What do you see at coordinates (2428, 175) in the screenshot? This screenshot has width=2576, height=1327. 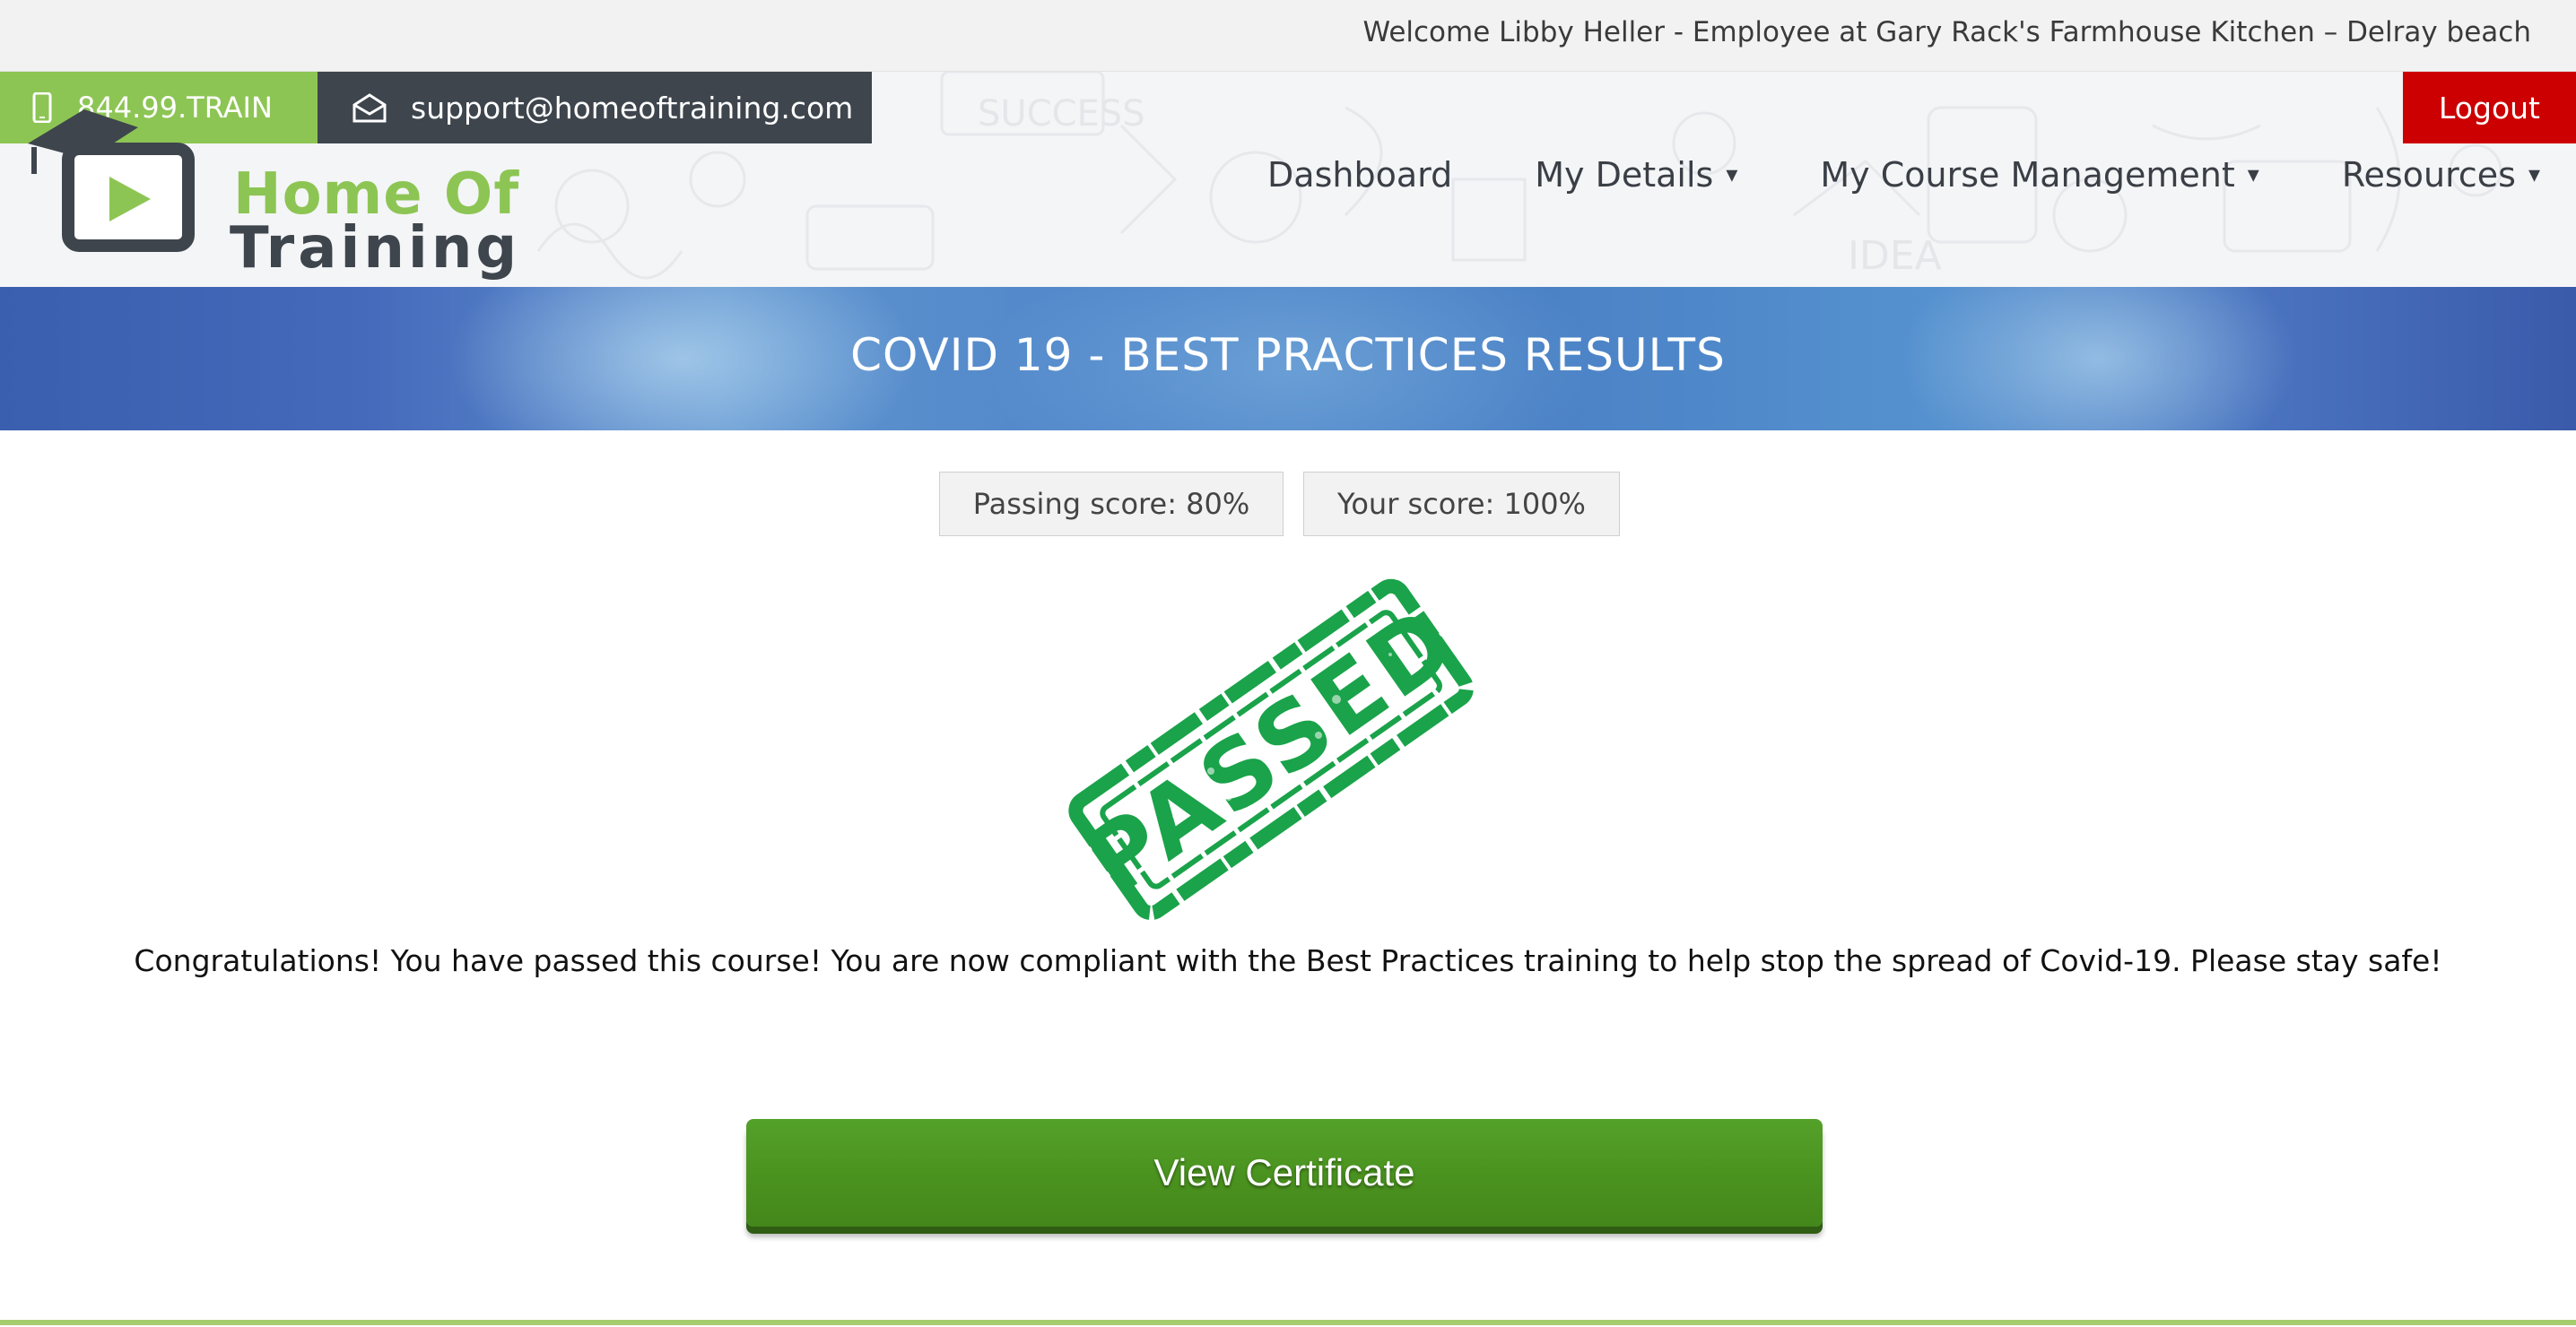 I see `nav-resources-label: Resources` at bounding box center [2428, 175].